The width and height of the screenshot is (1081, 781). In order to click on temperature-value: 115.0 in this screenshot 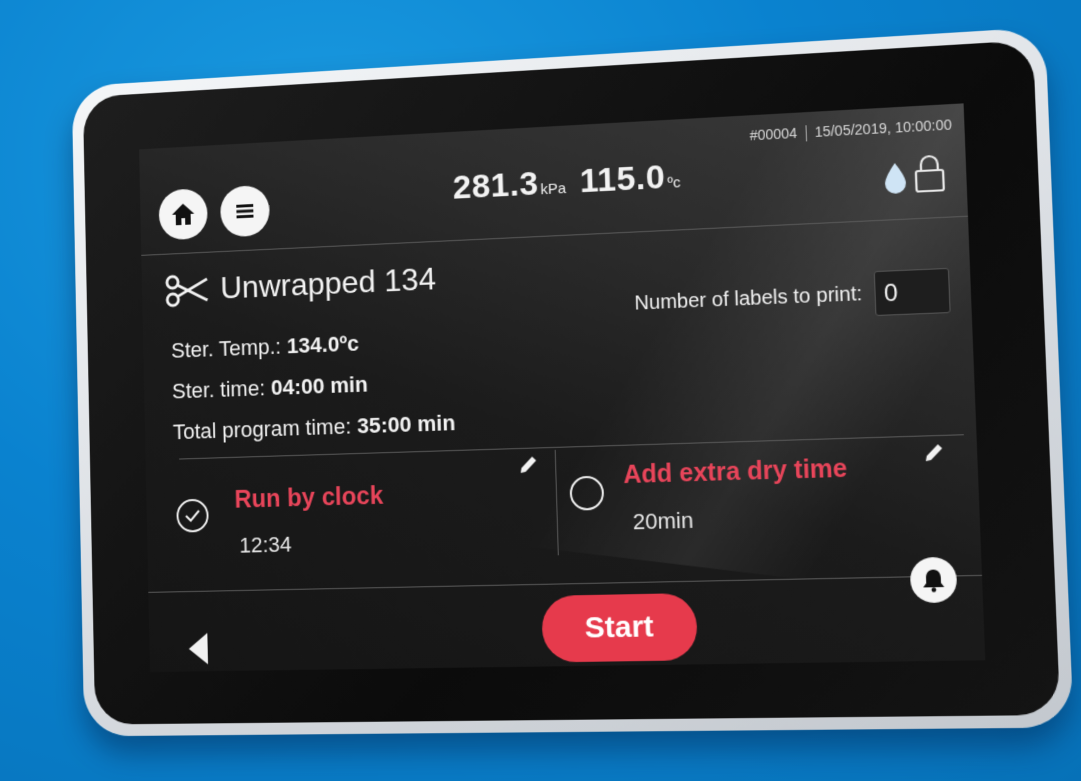, I will do `click(622, 179)`.